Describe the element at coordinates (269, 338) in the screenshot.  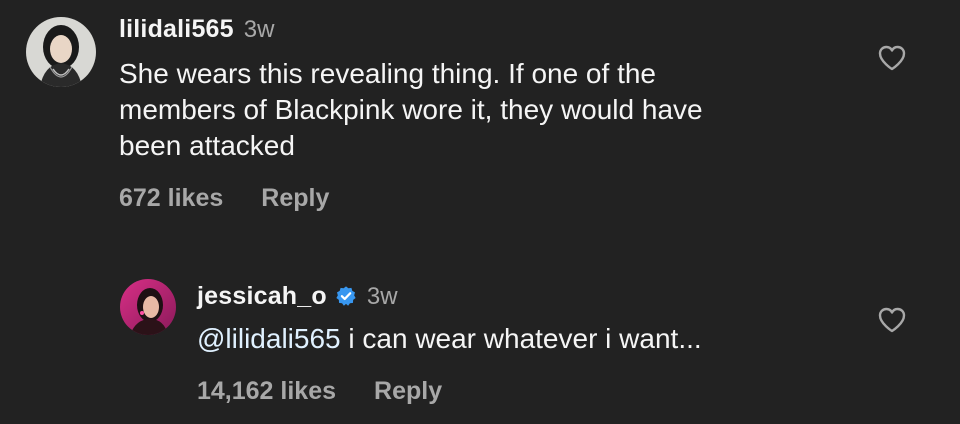
I see `mention-link: @lilidali565` at that location.